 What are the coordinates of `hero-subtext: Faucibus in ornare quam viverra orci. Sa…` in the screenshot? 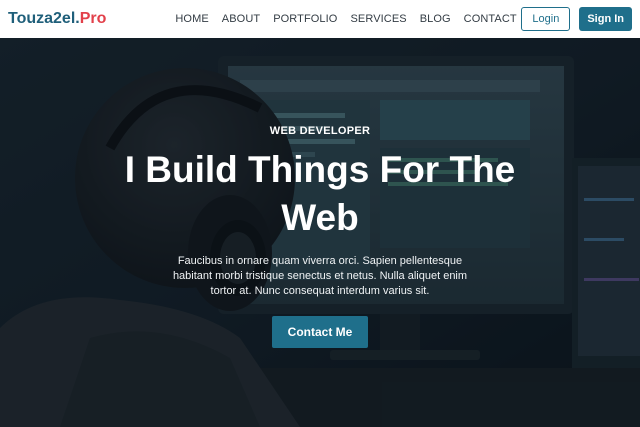 It's located at (320, 276).